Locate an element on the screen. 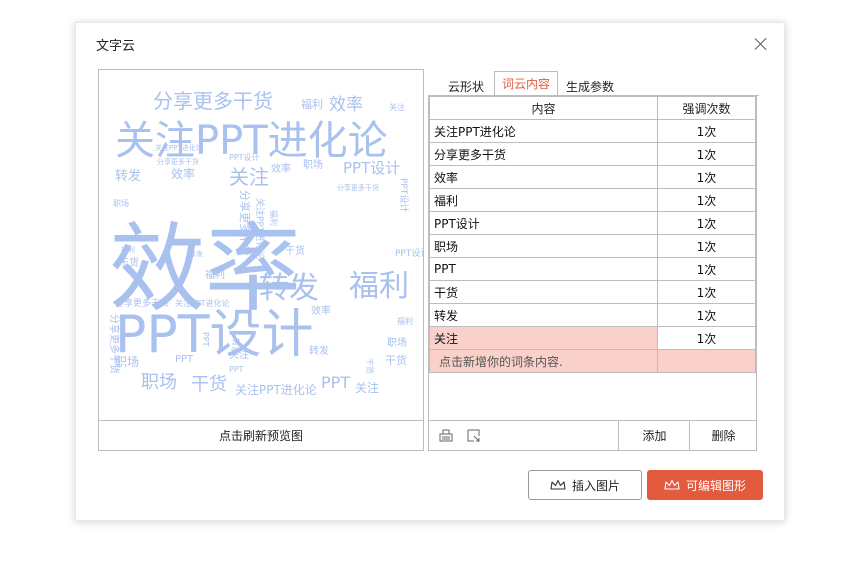 The image size is (843, 572). table-toolbar: 添加 删除 is located at coordinates (592, 435).